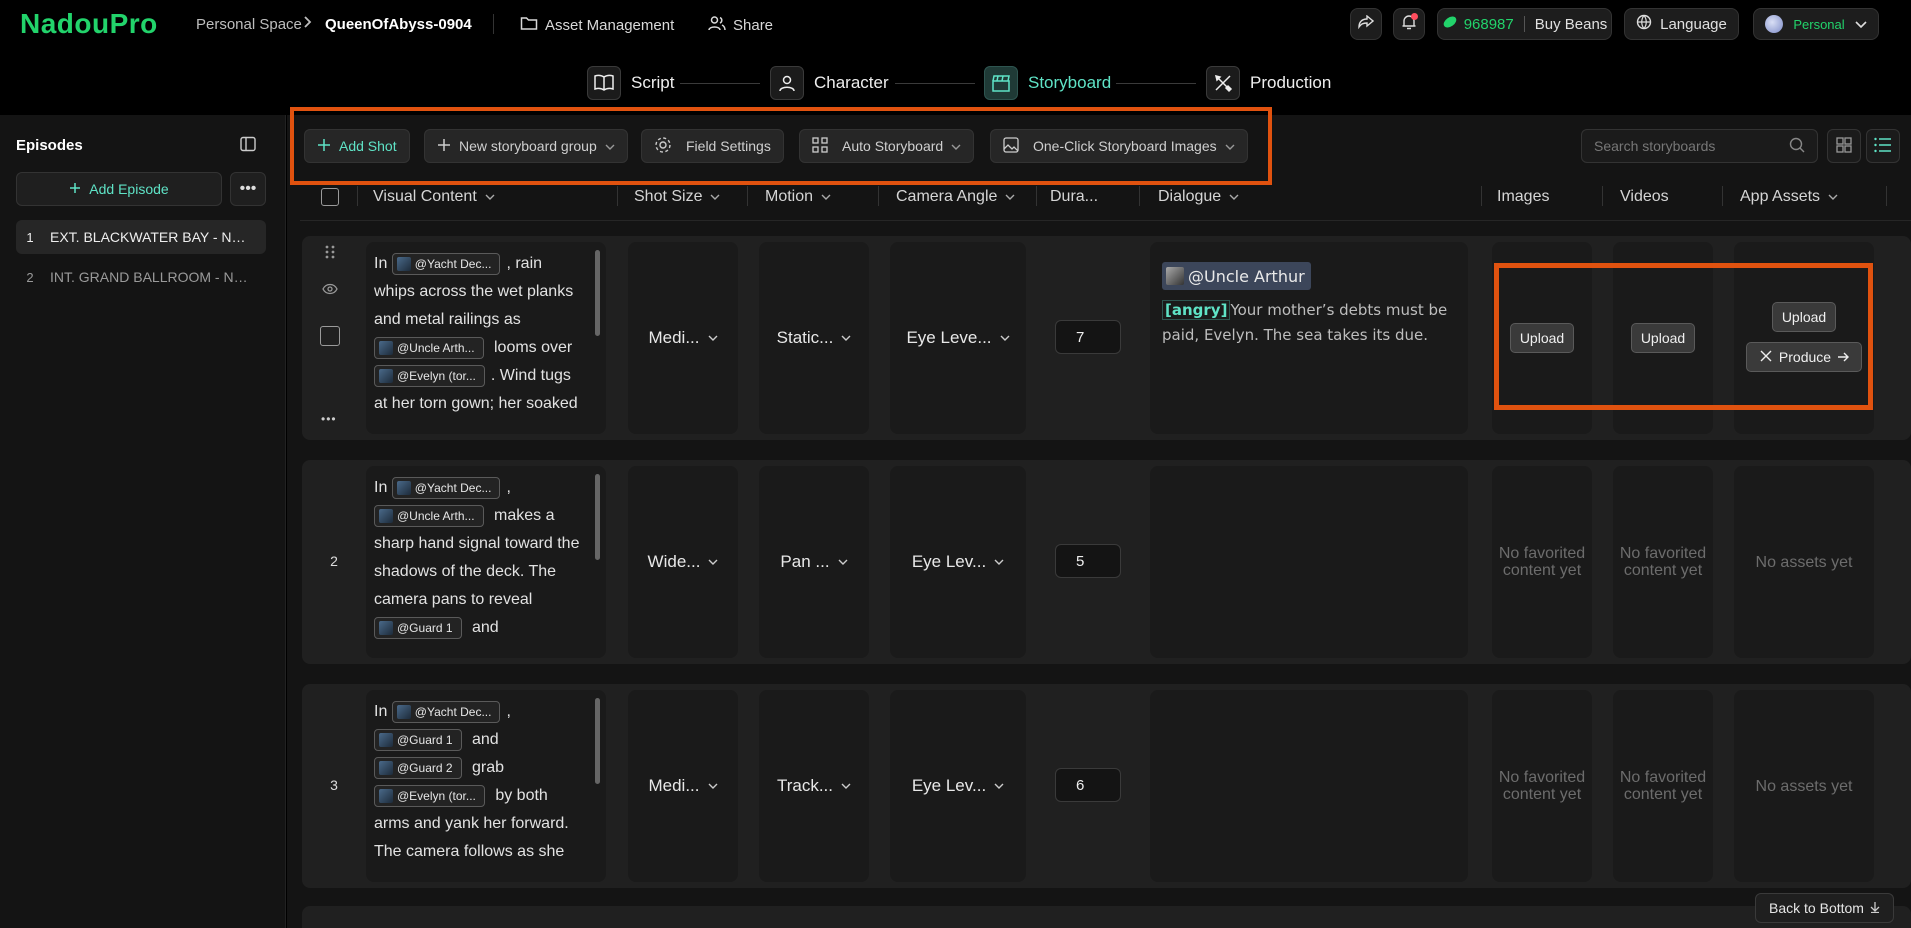 Image resolution: width=1911 pixels, height=928 pixels. What do you see at coordinates (248, 145) in the screenshot?
I see `sidebar-toggle-icon` at bounding box center [248, 145].